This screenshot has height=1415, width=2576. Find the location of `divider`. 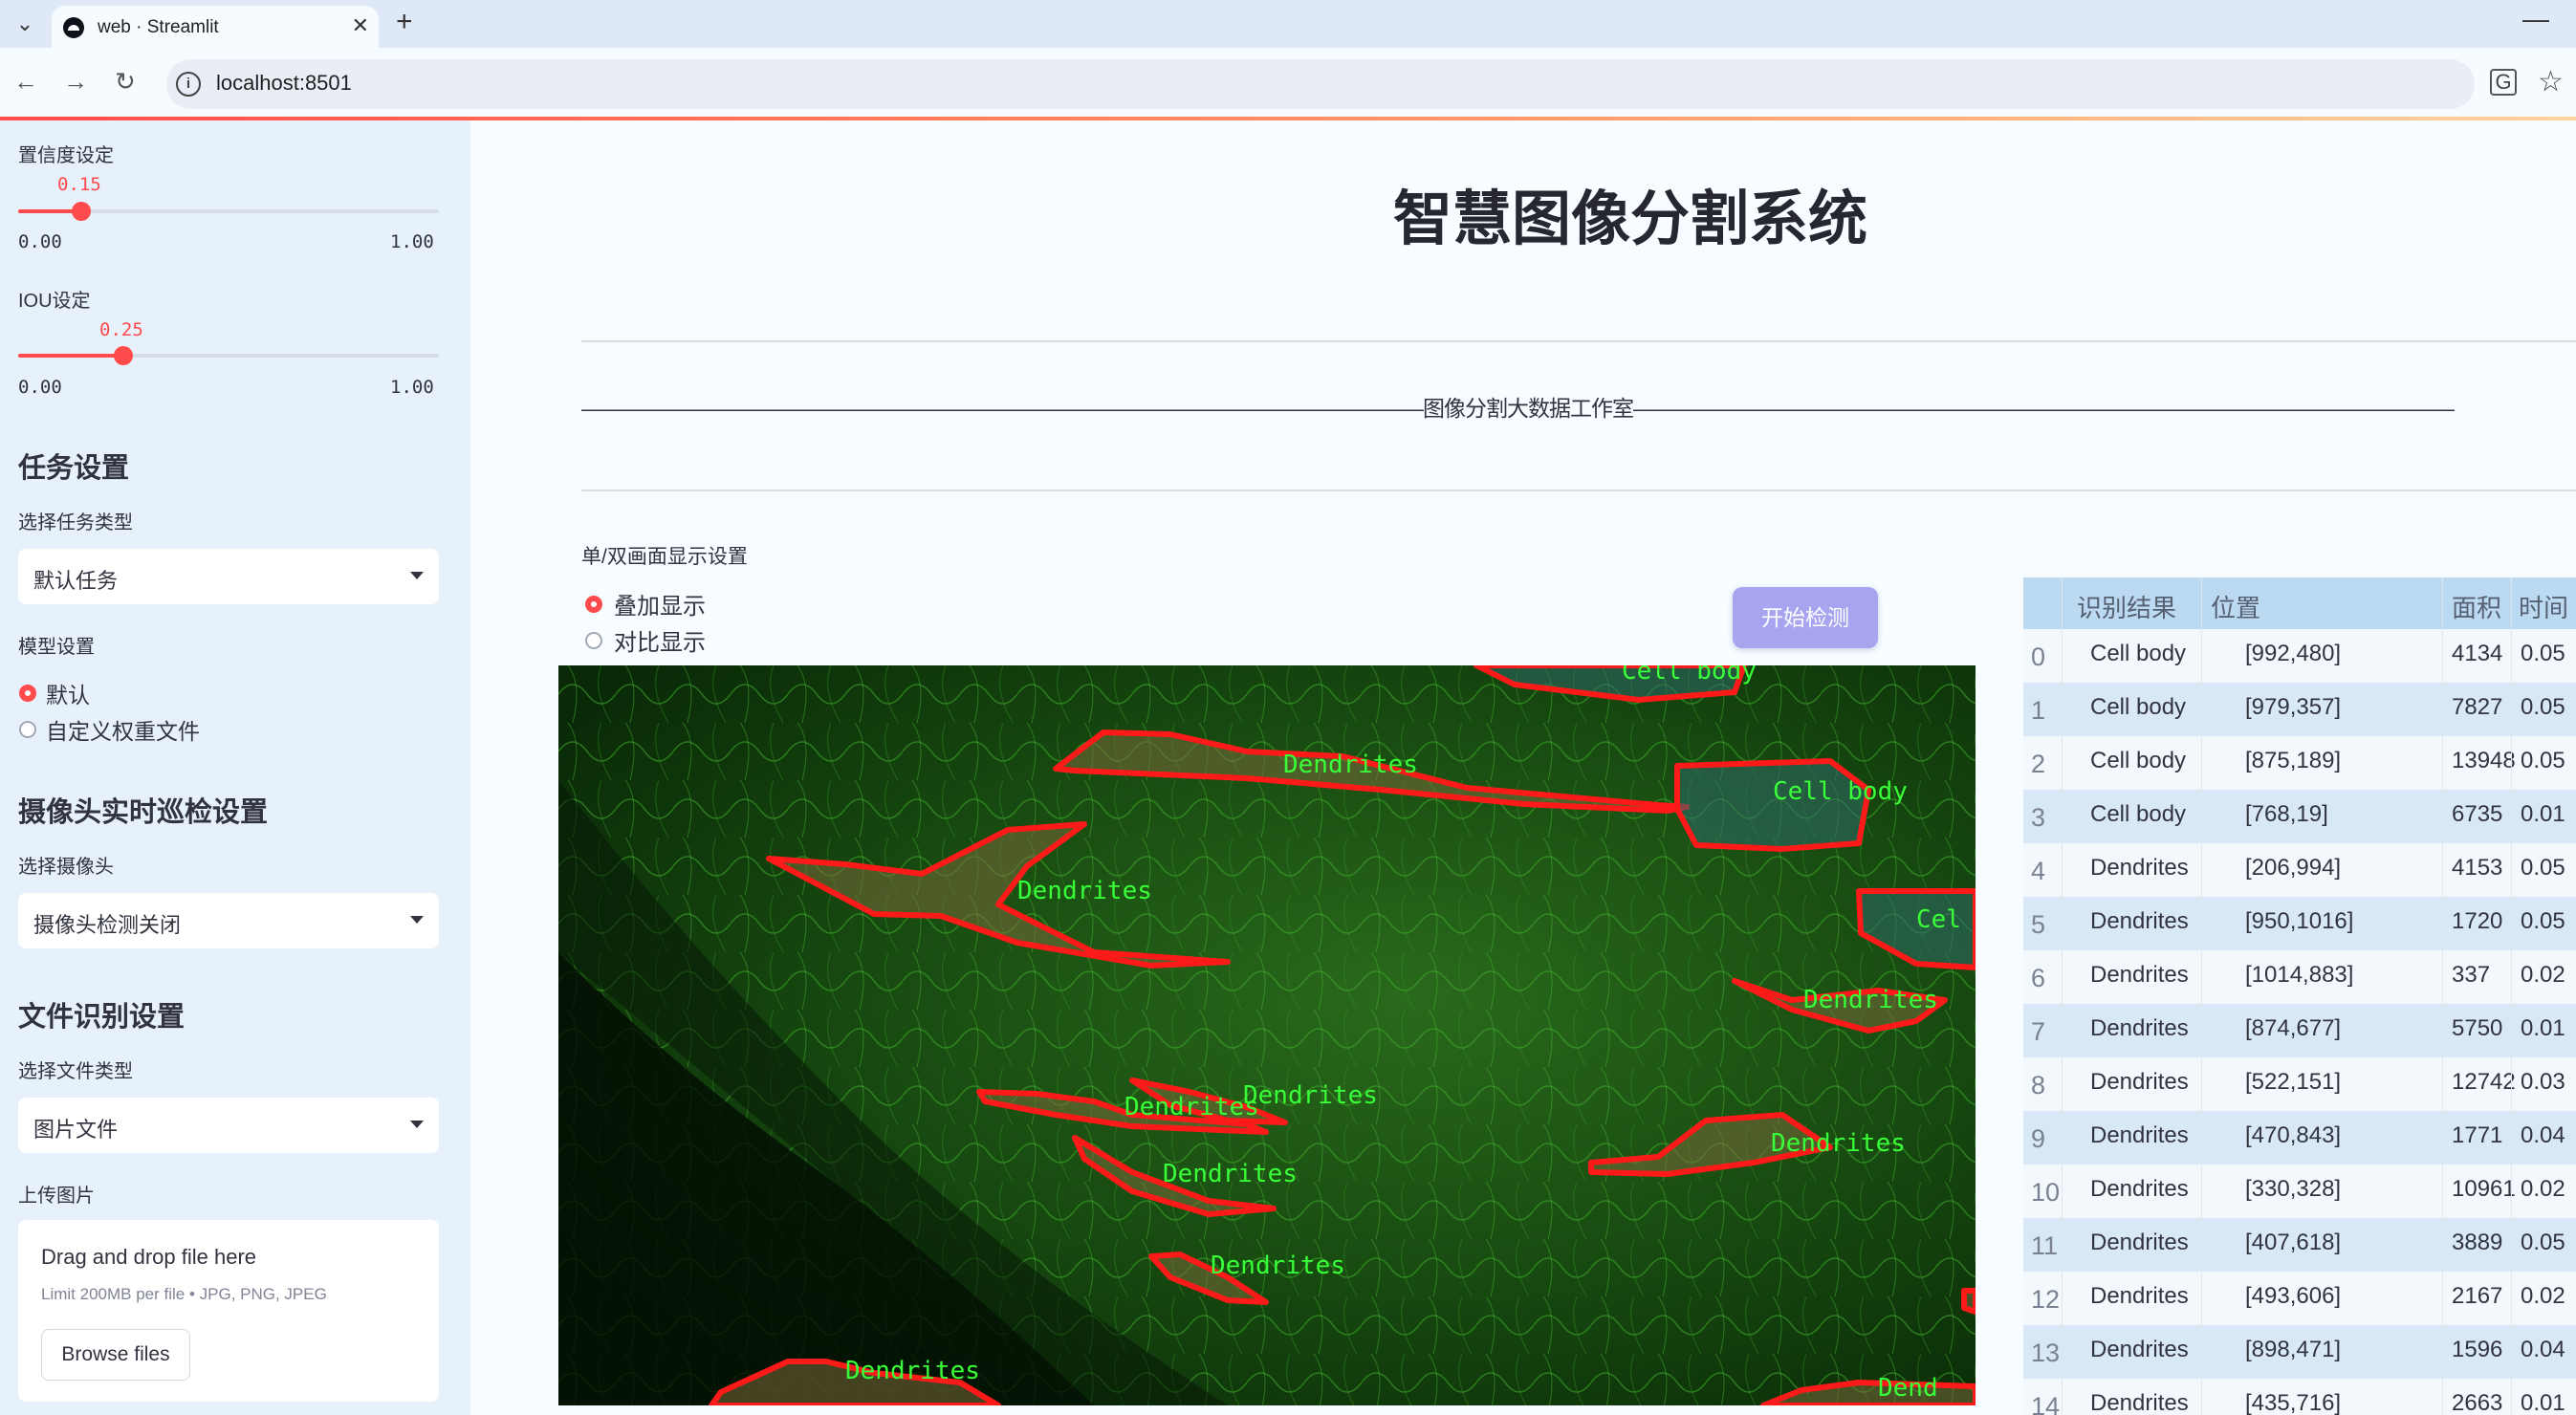

divider is located at coordinates (1578, 490).